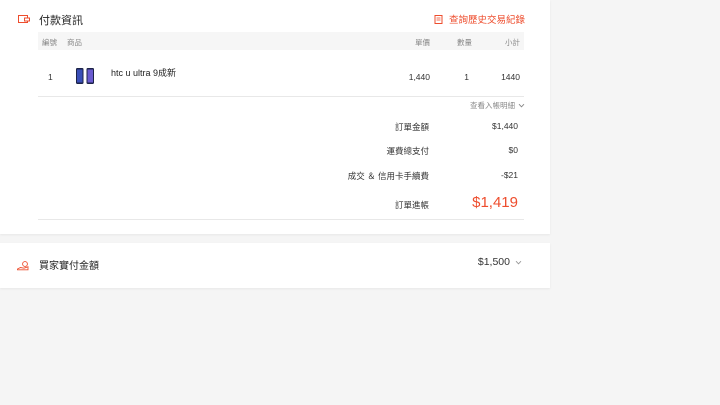 The height and width of the screenshot is (405, 720). I want to click on money-hand-icon, so click(23, 266).